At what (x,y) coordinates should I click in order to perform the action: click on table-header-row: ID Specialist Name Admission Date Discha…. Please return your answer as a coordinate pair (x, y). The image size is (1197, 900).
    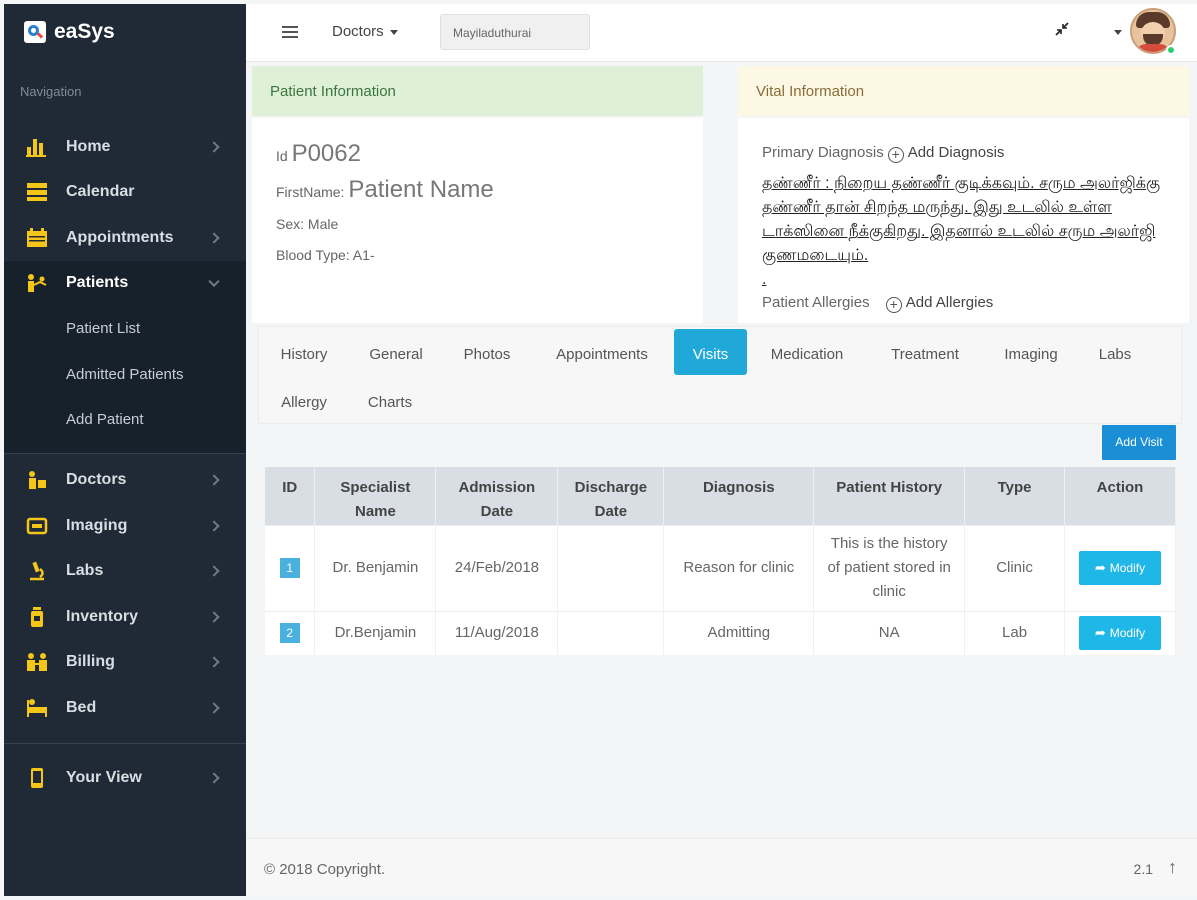
    Looking at the image, I should click on (721, 496).